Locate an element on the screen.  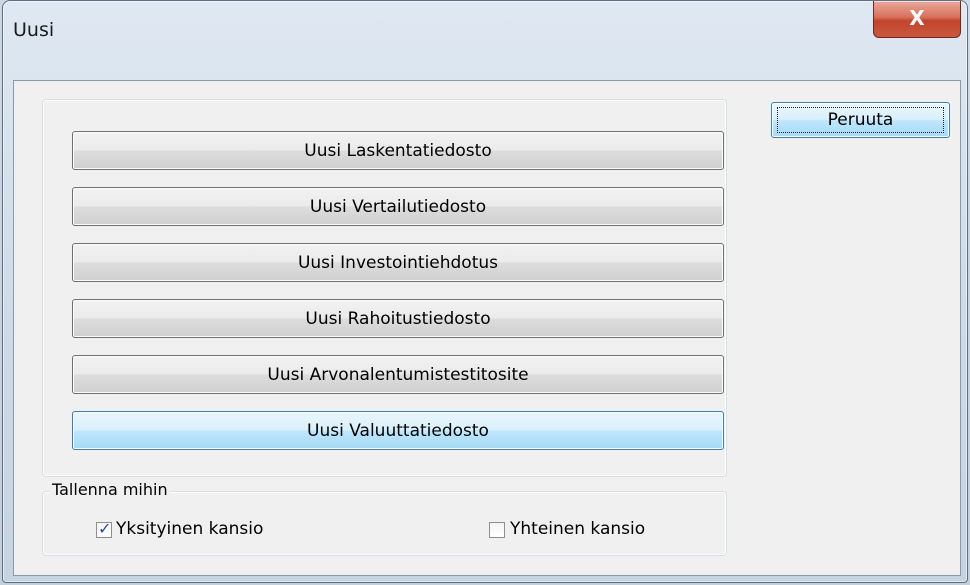
window-title: Uusi is located at coordinates (34, 30).